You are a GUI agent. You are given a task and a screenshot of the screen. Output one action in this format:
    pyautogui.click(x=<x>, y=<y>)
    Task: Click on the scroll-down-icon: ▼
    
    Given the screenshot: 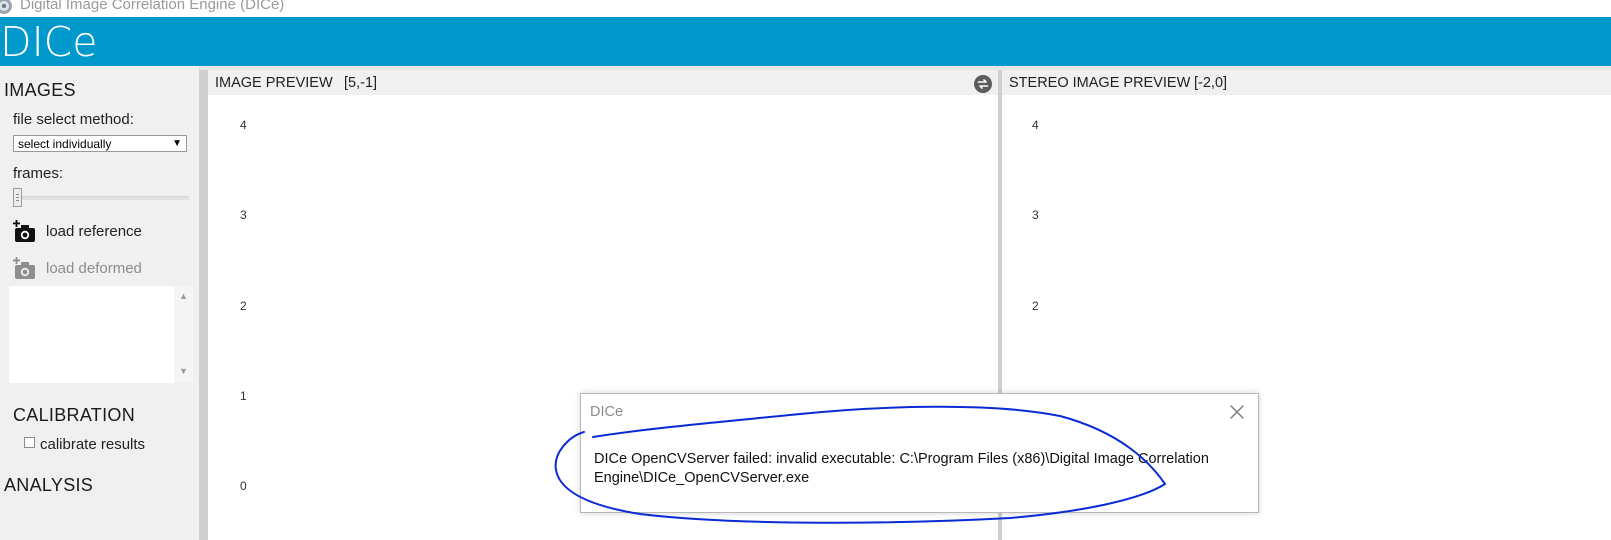 What is the action you would take?
    pyautogui.click(x=183, y=371)
    